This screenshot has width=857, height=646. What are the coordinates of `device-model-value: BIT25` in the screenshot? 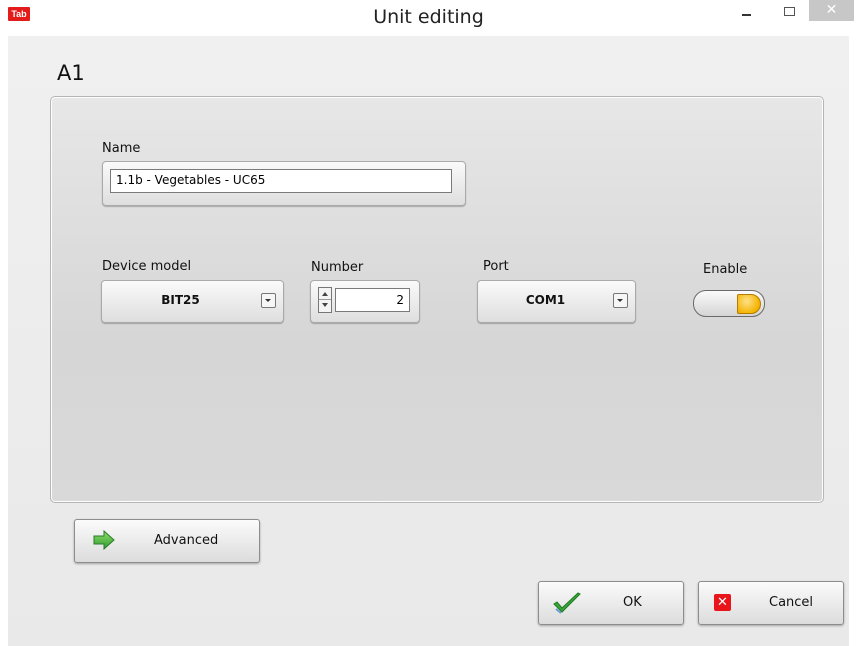 It's located at (180, 300).